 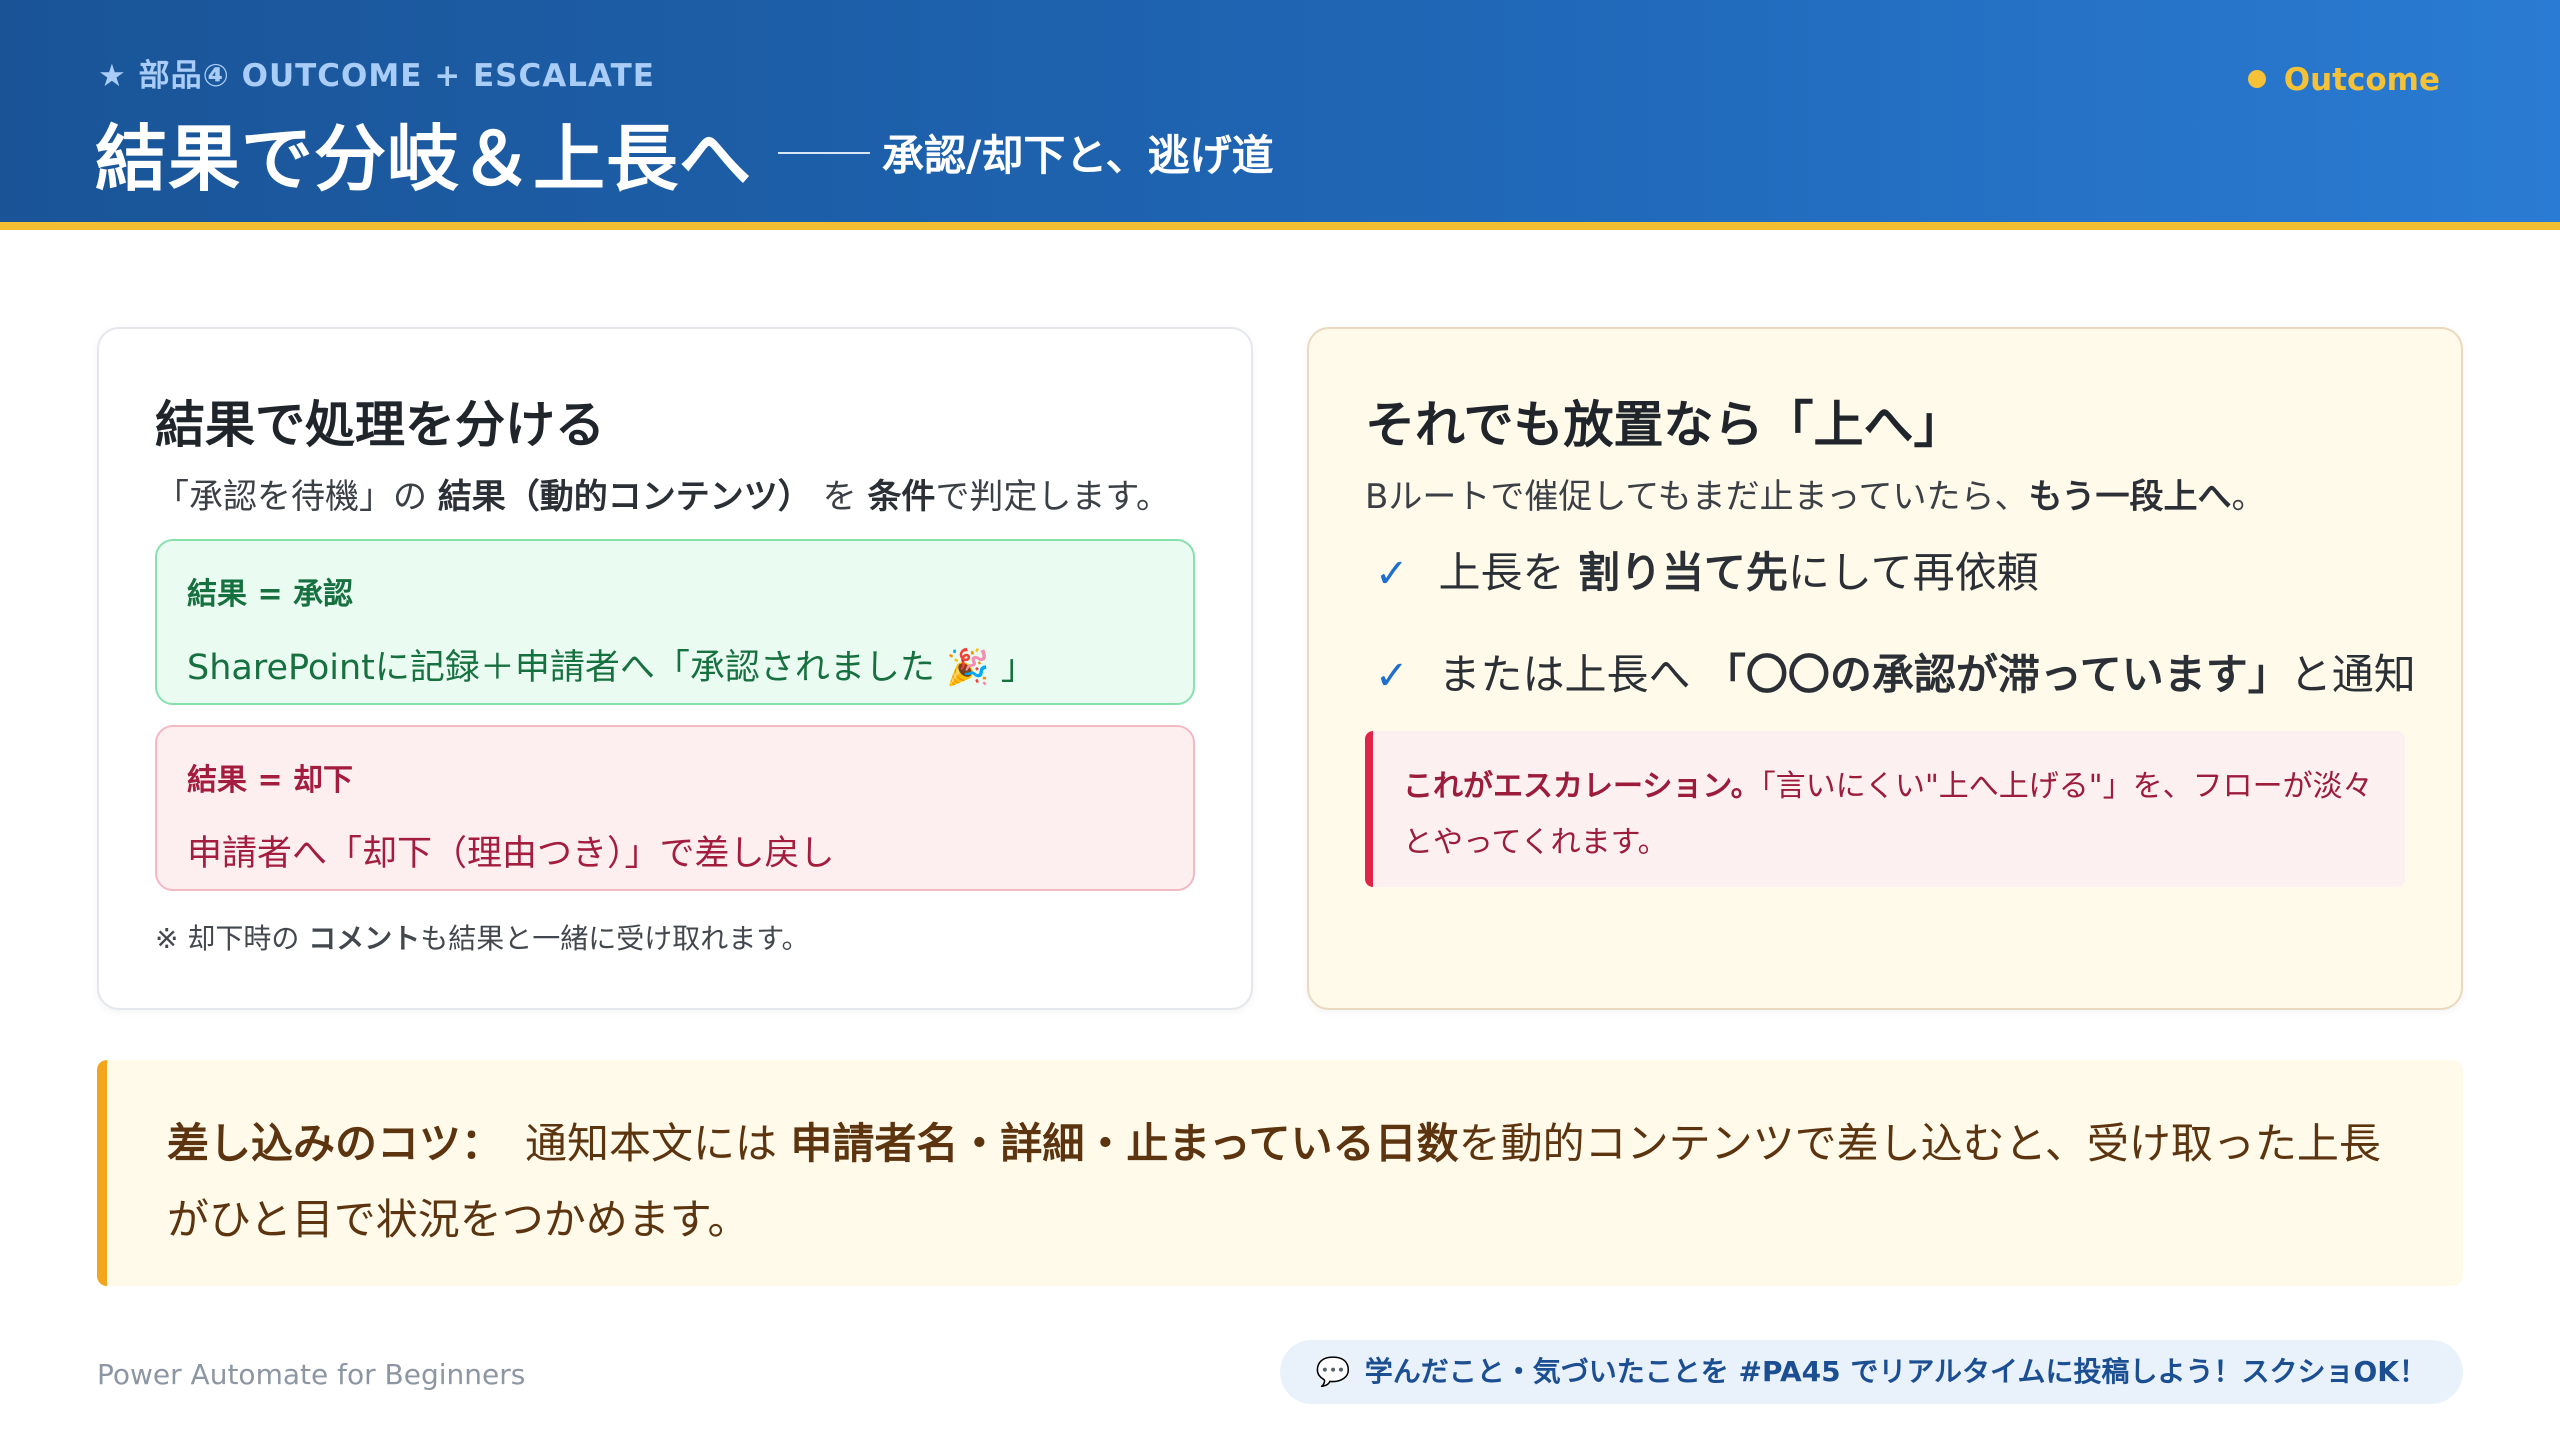 I want to click on check-text: にして再依頼, so click(x=1913, y=572).